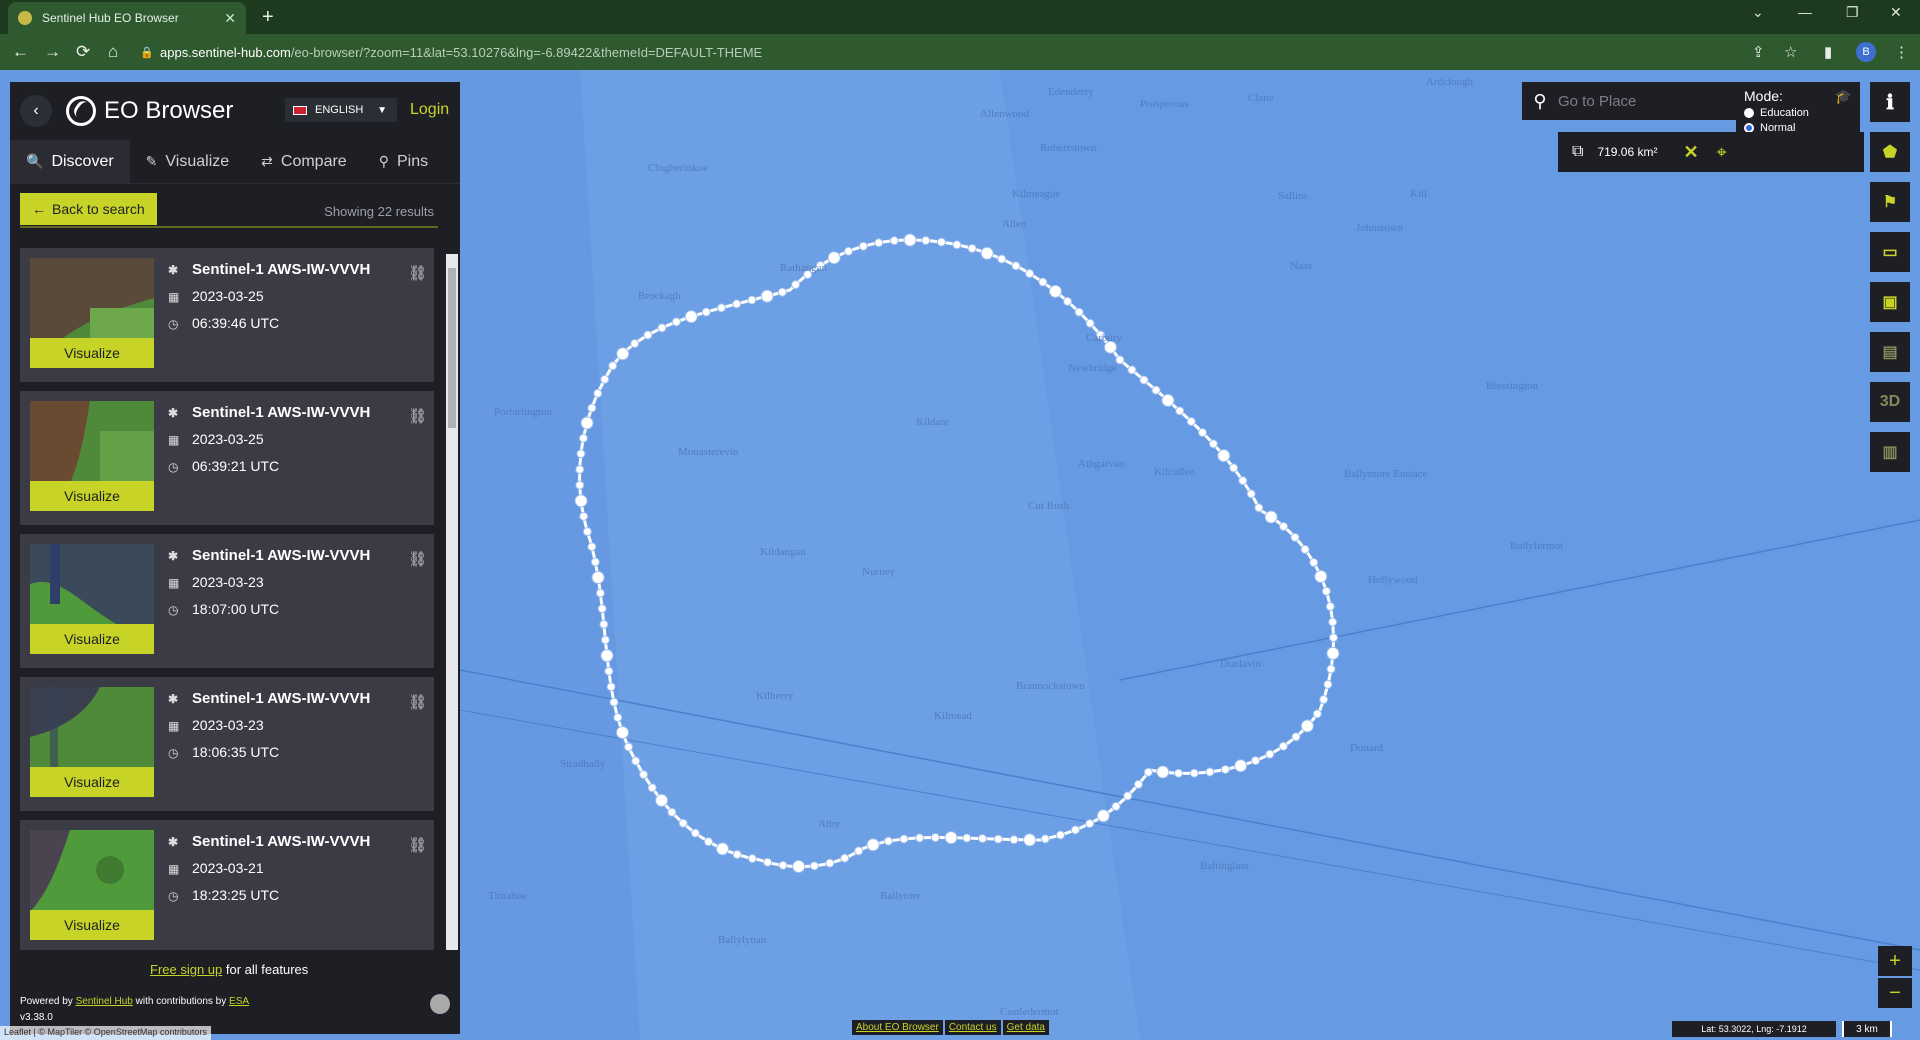 The width and height of the screenshot is (1920, 1040). What do you see at coordinates (1896, 12) in the screenshot?
I see `close-window-button: ✕` at bounding box center [1896, 12].